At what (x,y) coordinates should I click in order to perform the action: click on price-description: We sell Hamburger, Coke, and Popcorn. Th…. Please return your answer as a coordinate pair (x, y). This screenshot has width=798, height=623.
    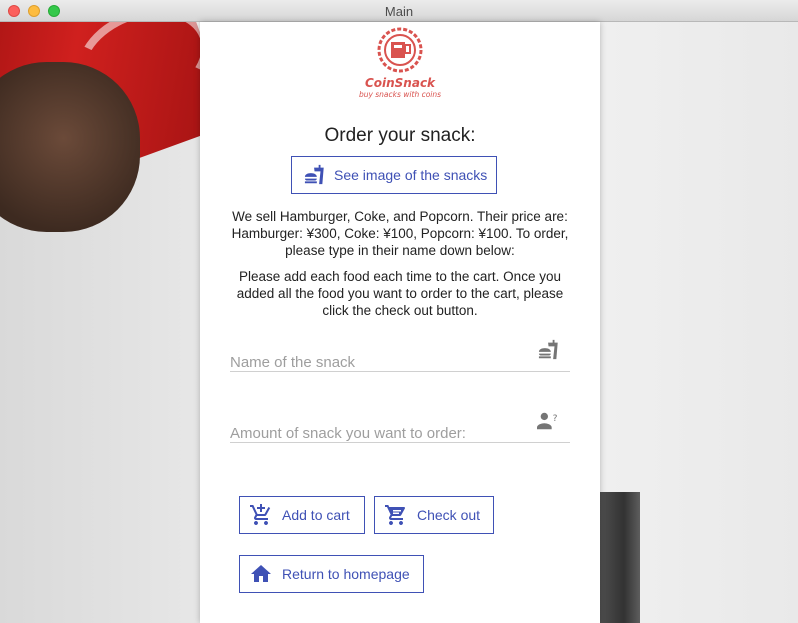
    Looking at the image, I should click on (400, 233).